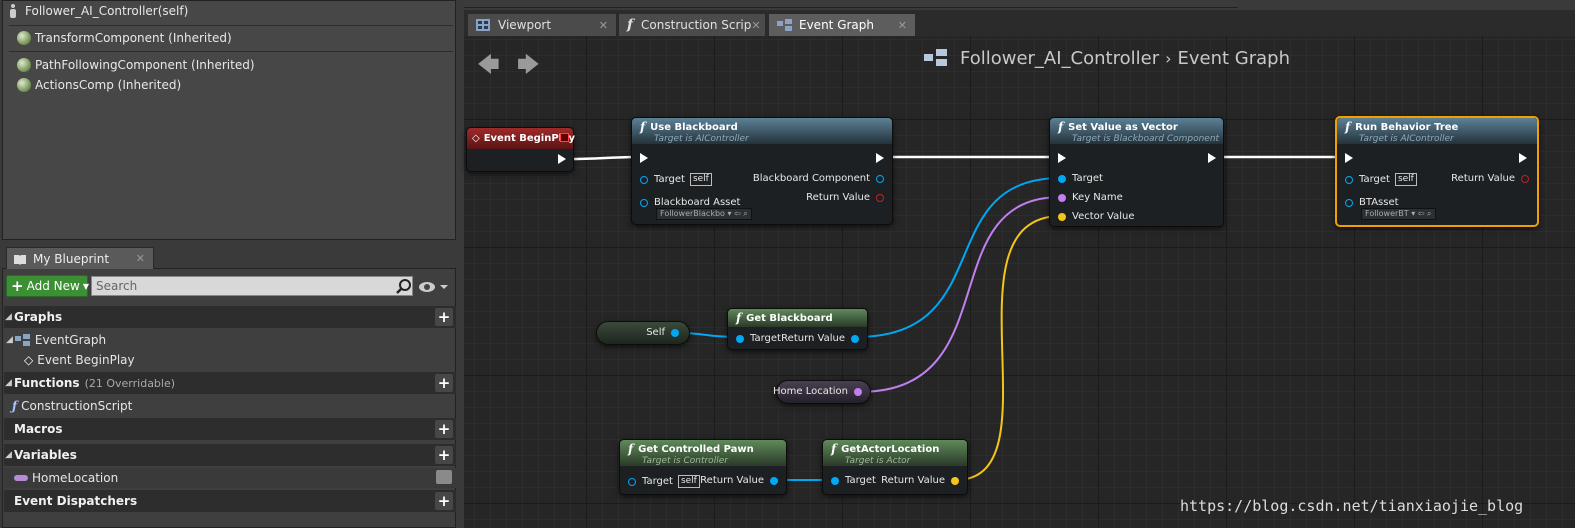  What do you see at coordinates (95, 11) in the screenshot?
I see `component-root: Follower_AI_Controller(self)` at bounding box center [95, 11].